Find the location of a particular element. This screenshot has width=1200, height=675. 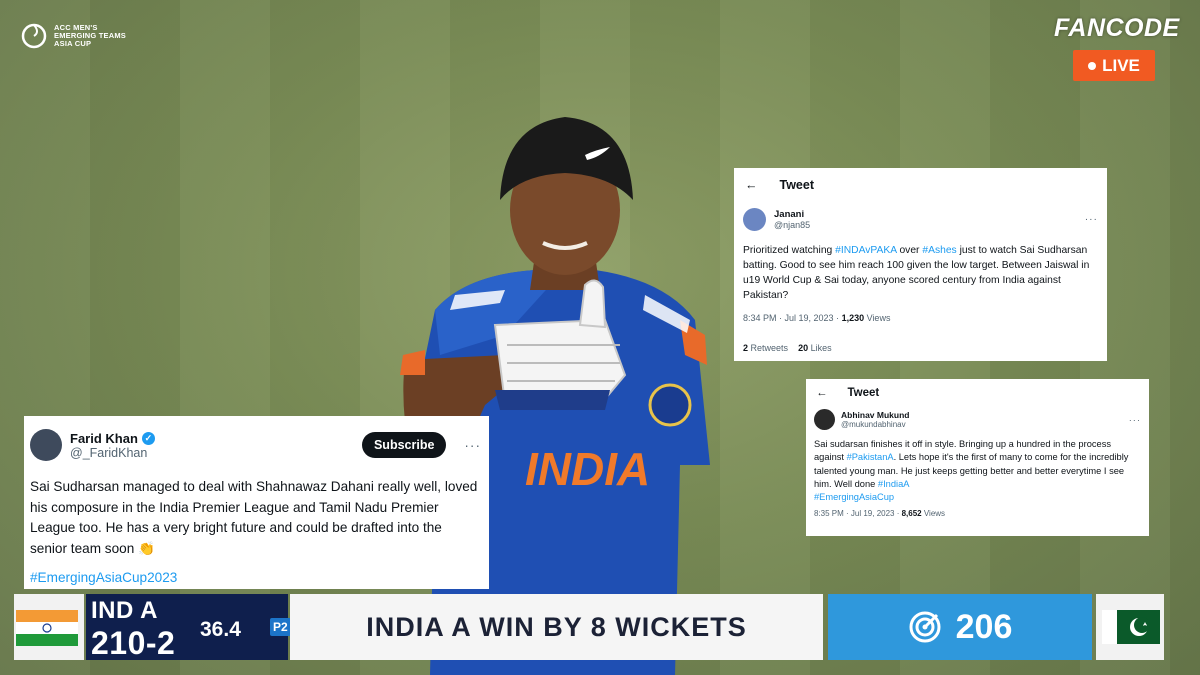

tweet-author: Abhinav Mukund @mukundabhinav ··· is located at coordinates (977, 419).